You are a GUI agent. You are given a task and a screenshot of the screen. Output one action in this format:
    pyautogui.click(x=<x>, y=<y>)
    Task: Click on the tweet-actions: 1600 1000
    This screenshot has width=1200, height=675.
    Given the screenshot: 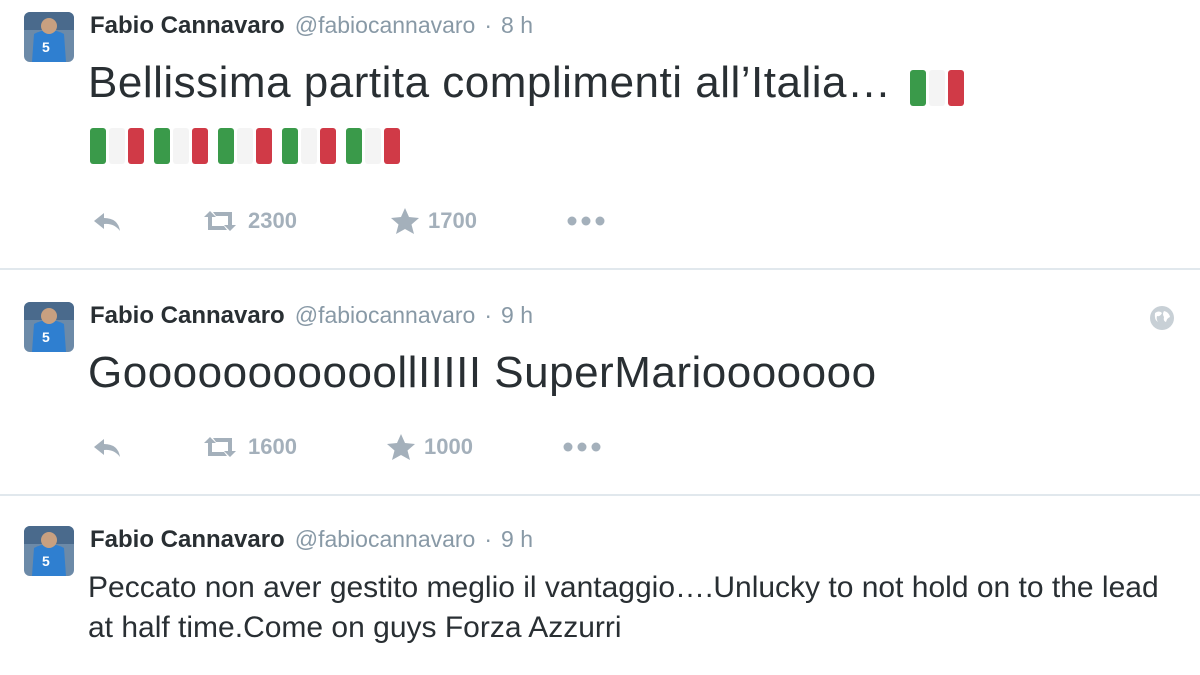 What is the action you would take?
    pyautogui.click(x=346, y=447)
    